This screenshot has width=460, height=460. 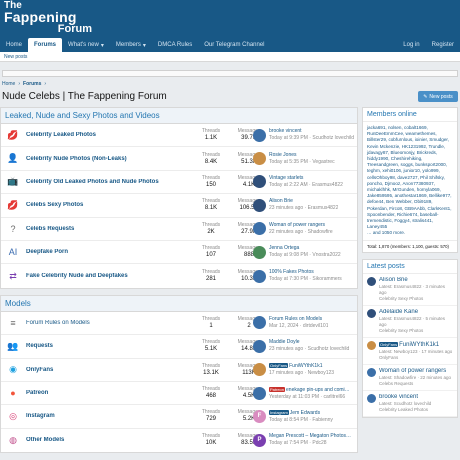 I want to click on nav-home: Home, so click(x=14, y=45).